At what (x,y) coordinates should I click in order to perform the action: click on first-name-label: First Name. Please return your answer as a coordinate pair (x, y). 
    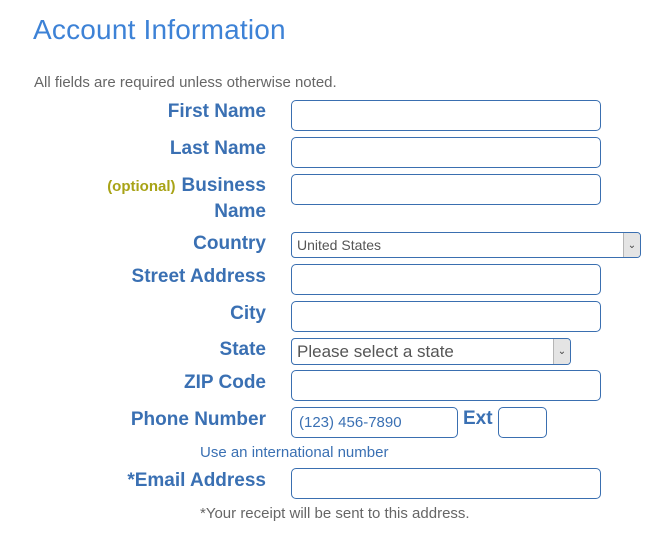
    Looking at the image, I should click on (216, 111).